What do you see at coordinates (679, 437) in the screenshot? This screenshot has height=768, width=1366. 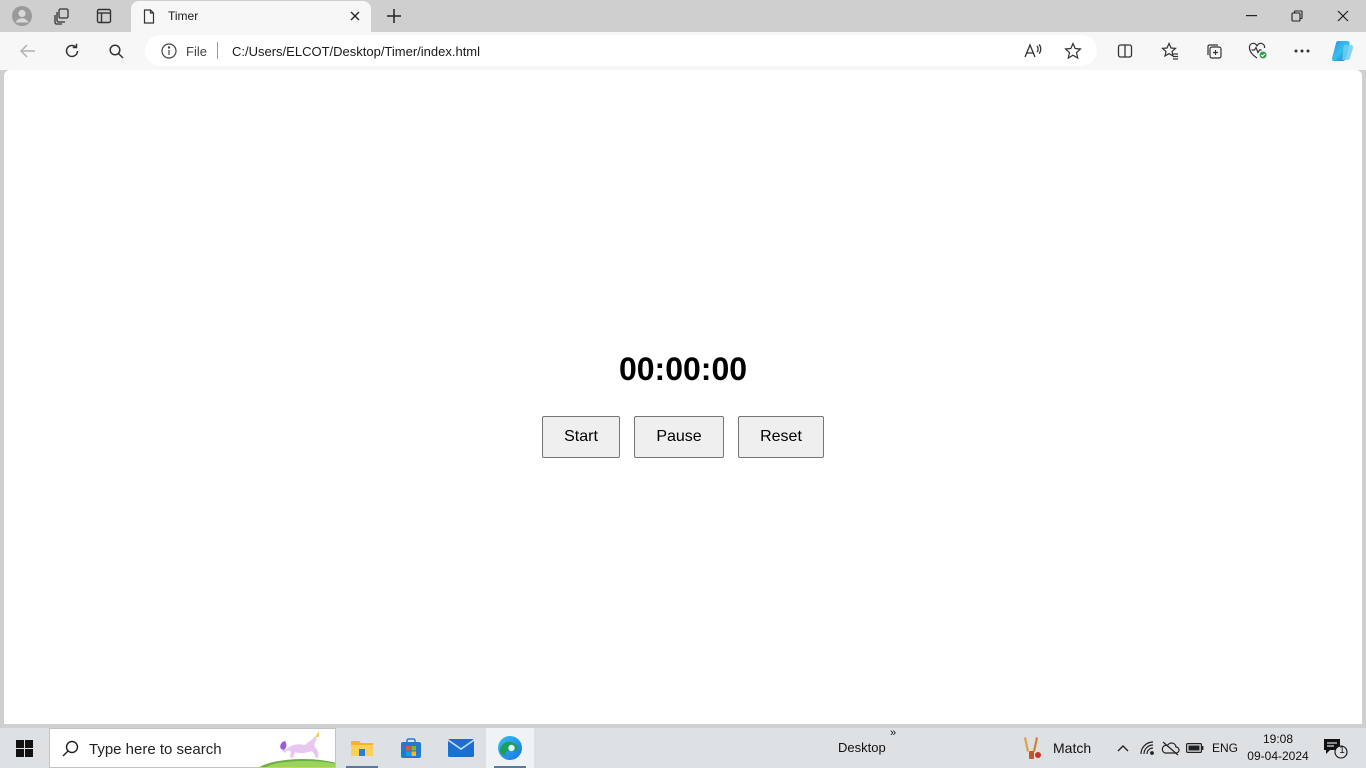 I see `pause-button: Pause` at bounding box center [679, 437].